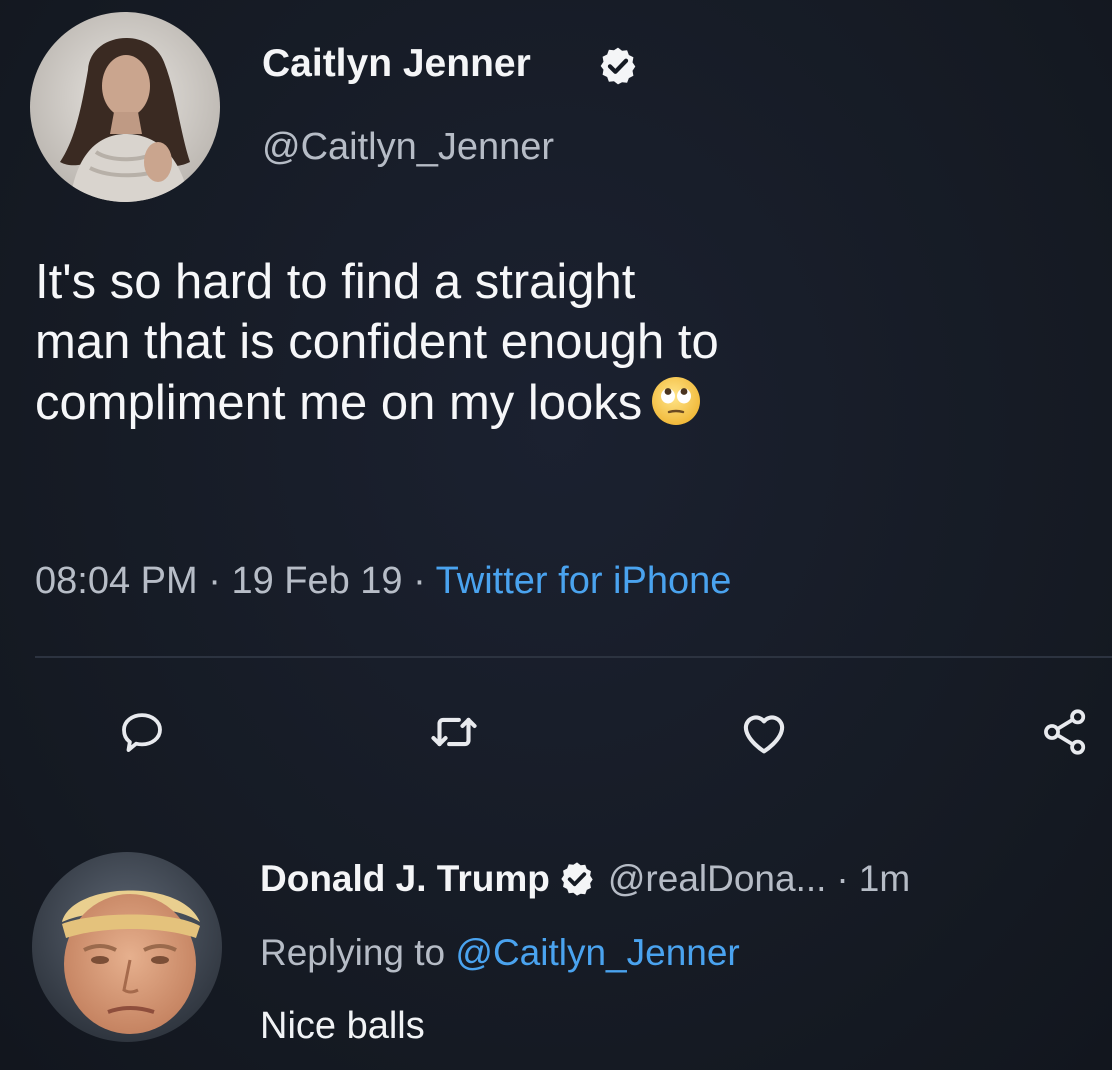  I want to click on author-handle: @Caitlyn_Jenner, so click(408, 147).